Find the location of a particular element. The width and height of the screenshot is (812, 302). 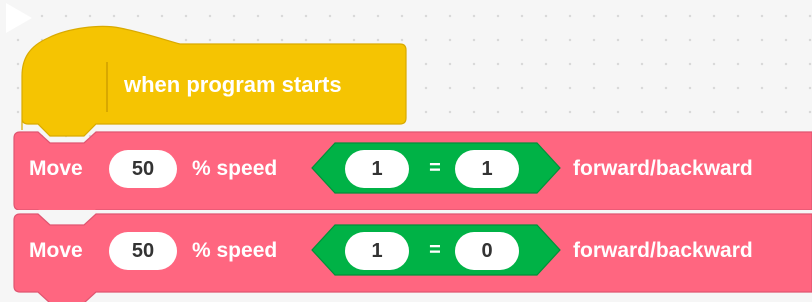

equals-condition-block: 1 = 0 is located at coordinates (436, 250).